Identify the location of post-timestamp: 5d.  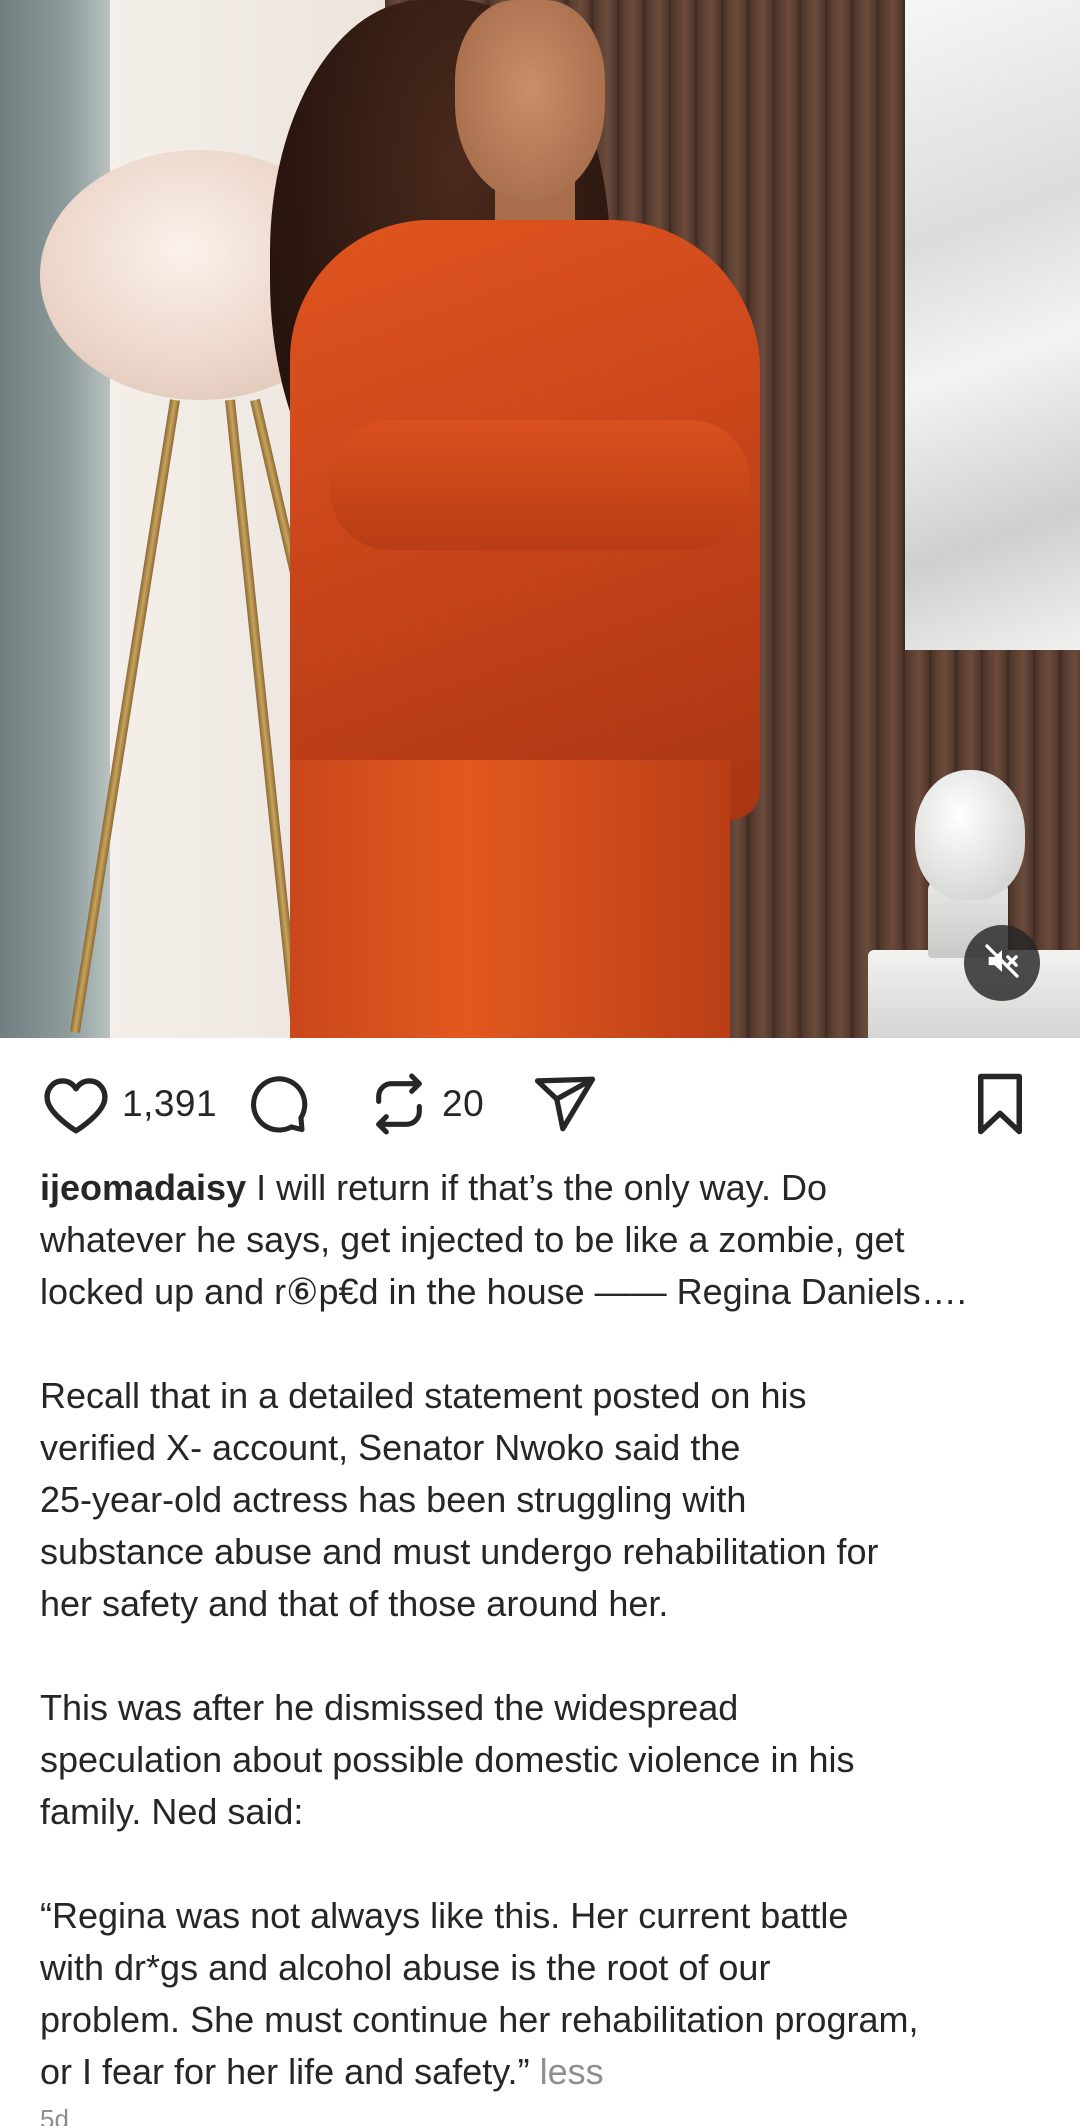
(54, 2115).